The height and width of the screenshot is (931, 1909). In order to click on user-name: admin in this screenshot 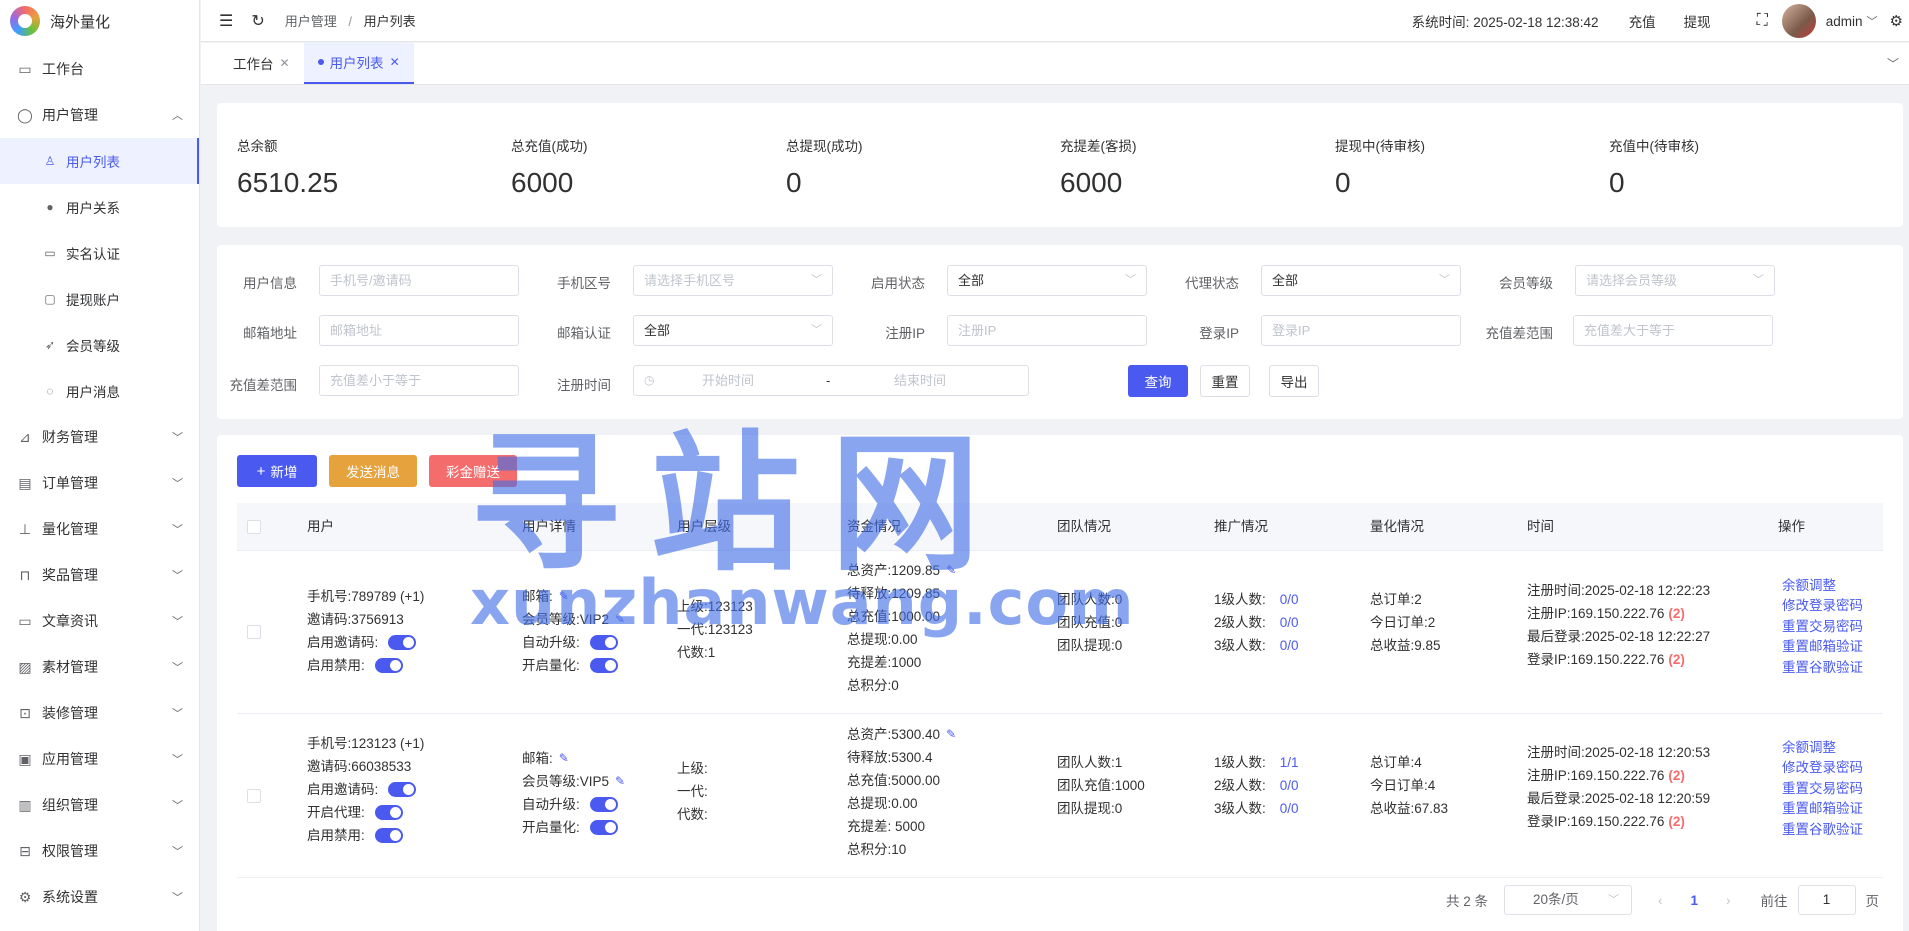, I will do `click(1844, 21)`.